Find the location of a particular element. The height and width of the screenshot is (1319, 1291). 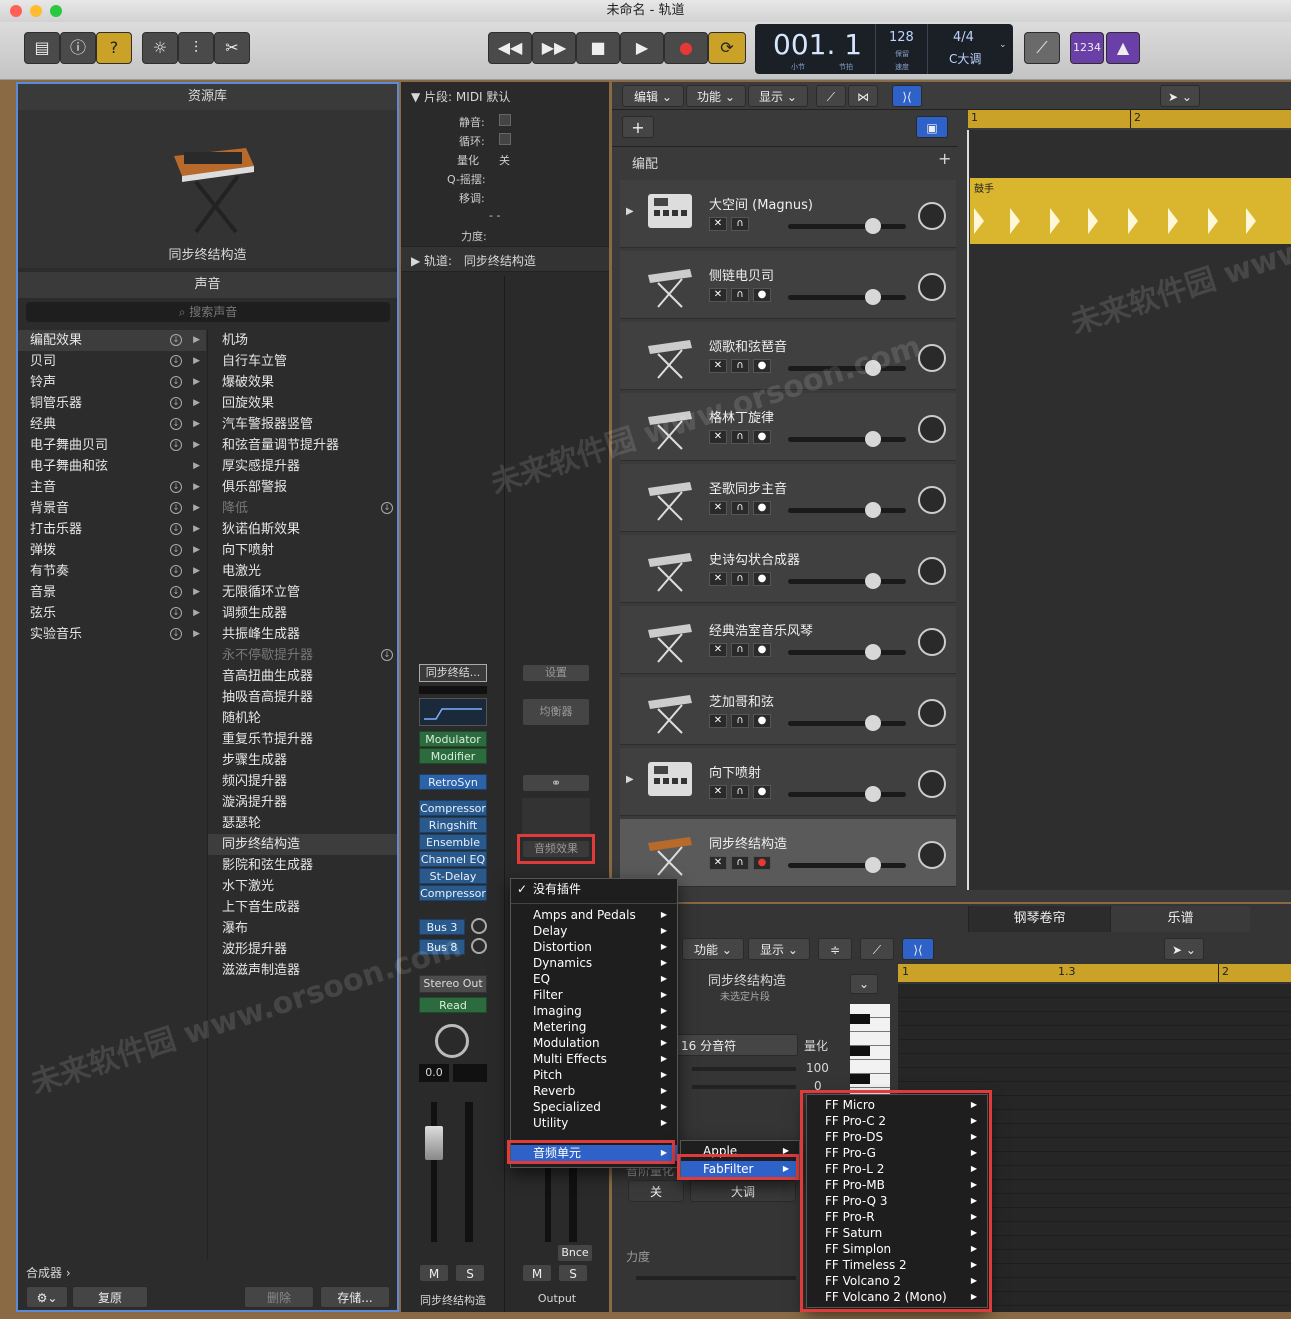

category-item: 实验音乐 ↓ ▶ is located at coordinates (112, 634).